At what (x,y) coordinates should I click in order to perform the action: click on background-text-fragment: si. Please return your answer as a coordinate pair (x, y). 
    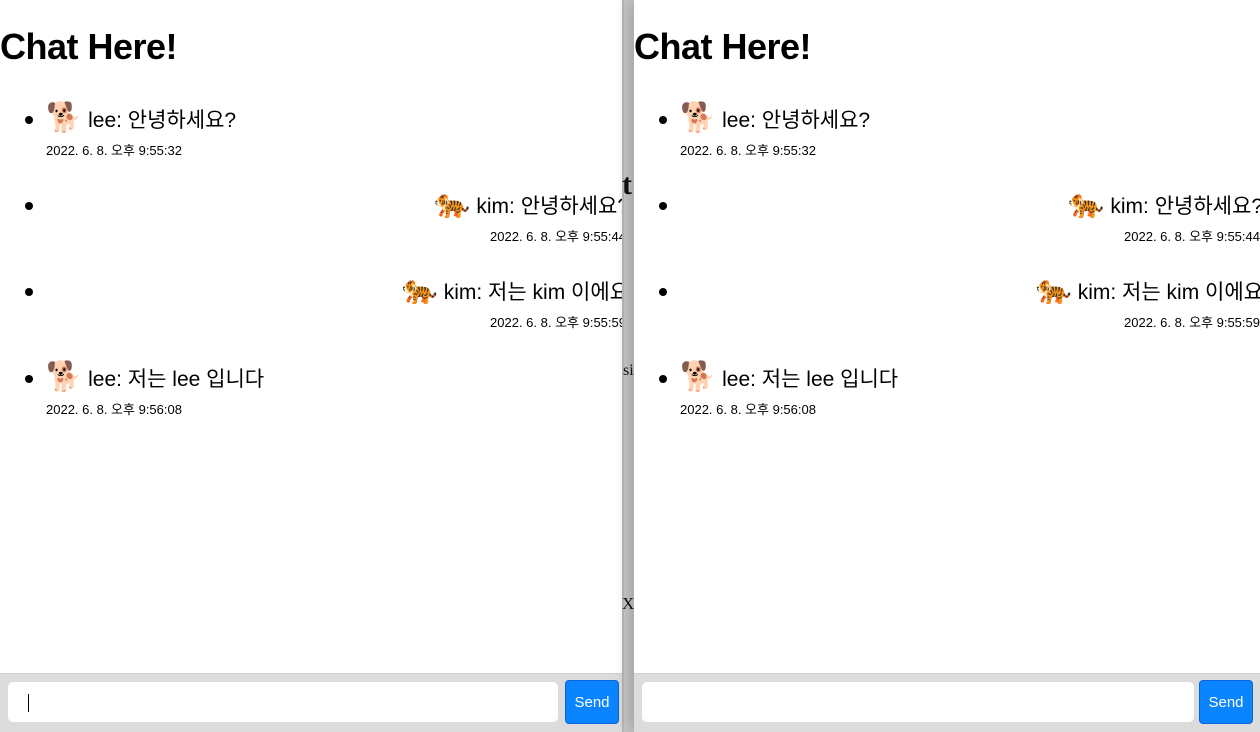
    Looking at the image, I should click on (628, 370).